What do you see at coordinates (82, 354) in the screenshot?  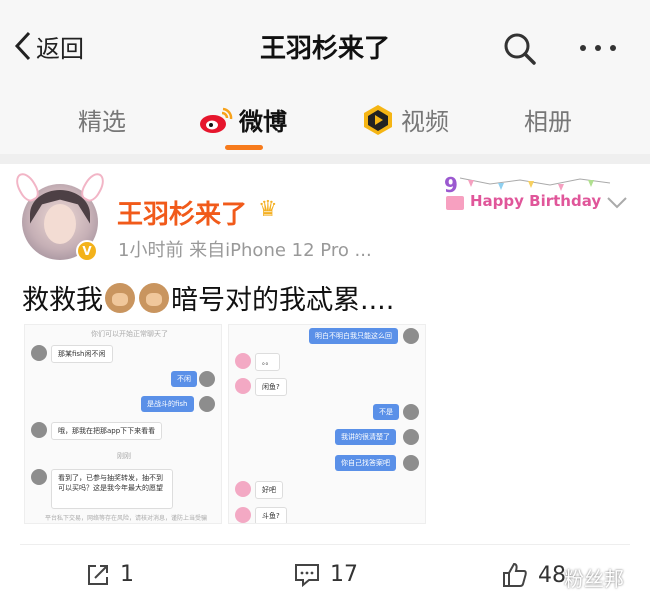 I see `chat-message: 那某fish闲不闲` at bounding box center [82, 354].